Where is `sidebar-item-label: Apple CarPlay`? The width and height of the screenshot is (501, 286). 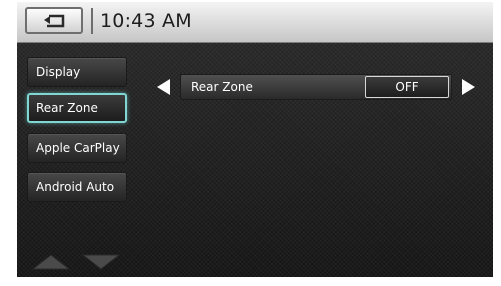 sidebar-item-label: Apple CarPlay is located at coordinates (78, 148).